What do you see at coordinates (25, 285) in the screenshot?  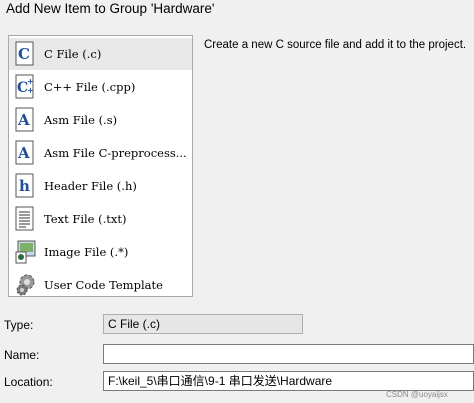 I see `user-code-template-icon` at bounding box center [25, 285].